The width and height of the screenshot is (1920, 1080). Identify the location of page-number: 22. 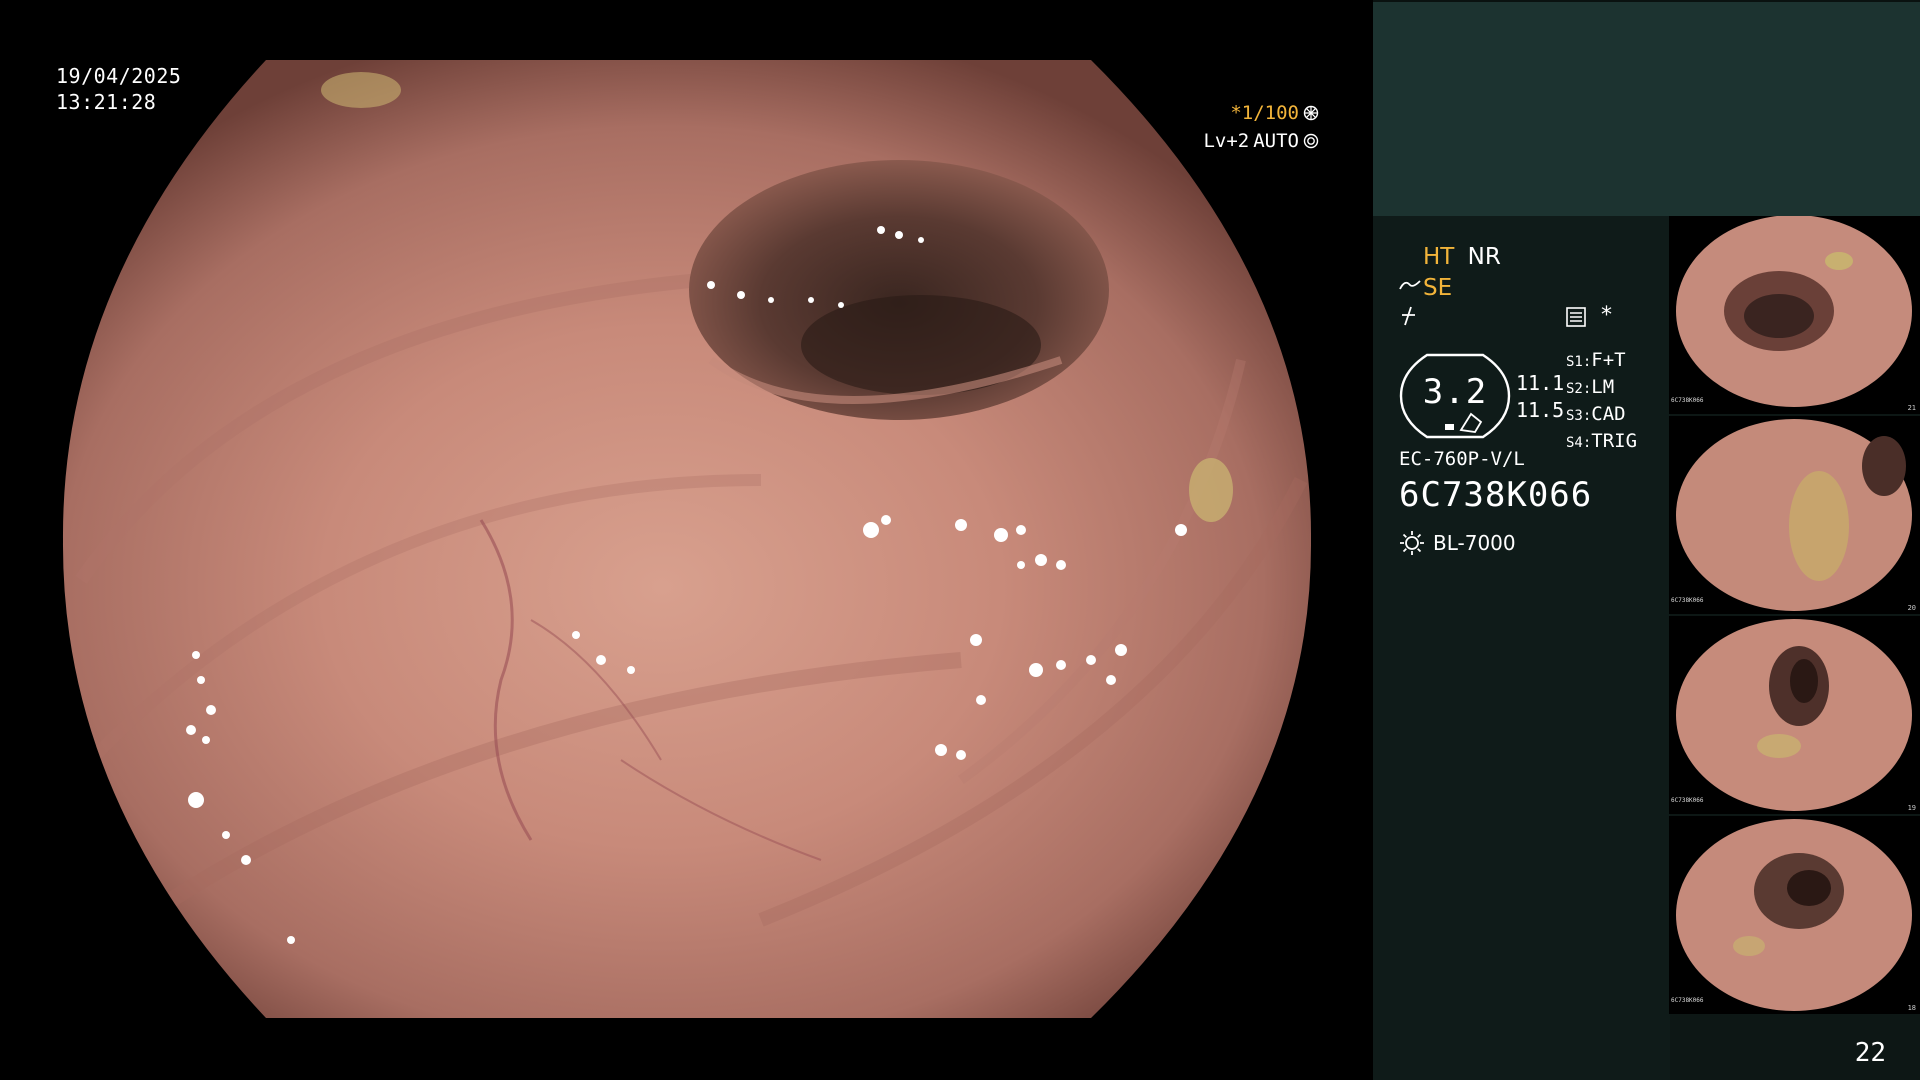
(1870, 1053).